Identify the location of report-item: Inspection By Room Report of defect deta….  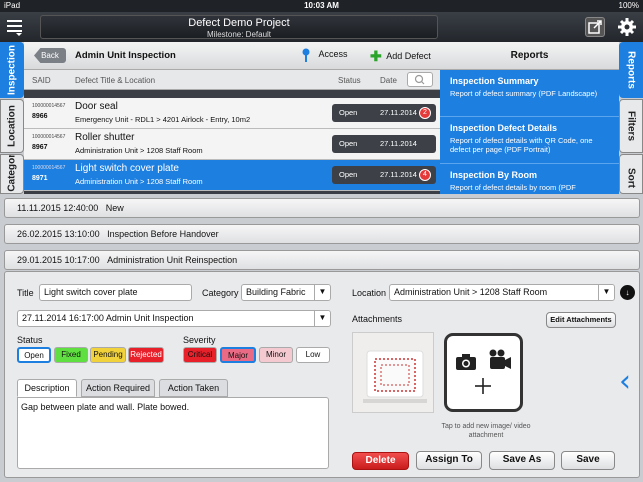
(529, 179).